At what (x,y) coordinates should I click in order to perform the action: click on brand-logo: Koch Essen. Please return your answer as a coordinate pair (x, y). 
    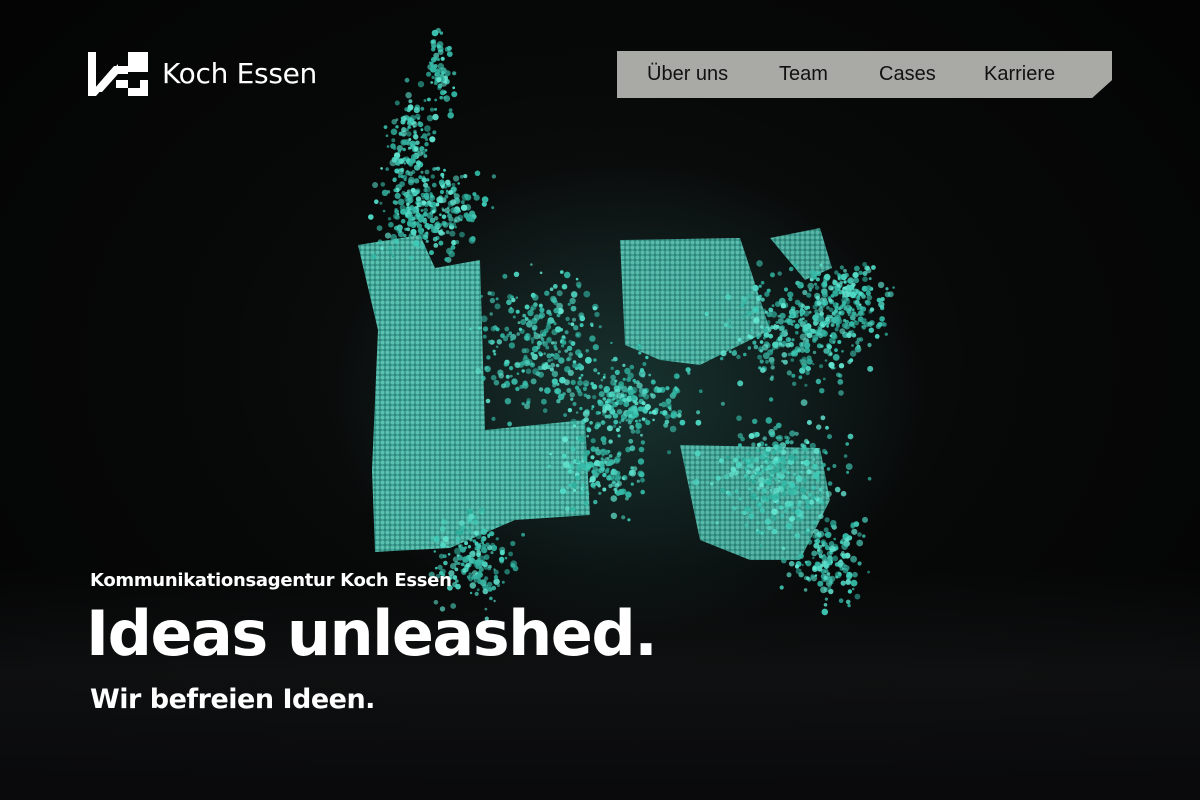
    Looking at the image, I should click on (202, 74).